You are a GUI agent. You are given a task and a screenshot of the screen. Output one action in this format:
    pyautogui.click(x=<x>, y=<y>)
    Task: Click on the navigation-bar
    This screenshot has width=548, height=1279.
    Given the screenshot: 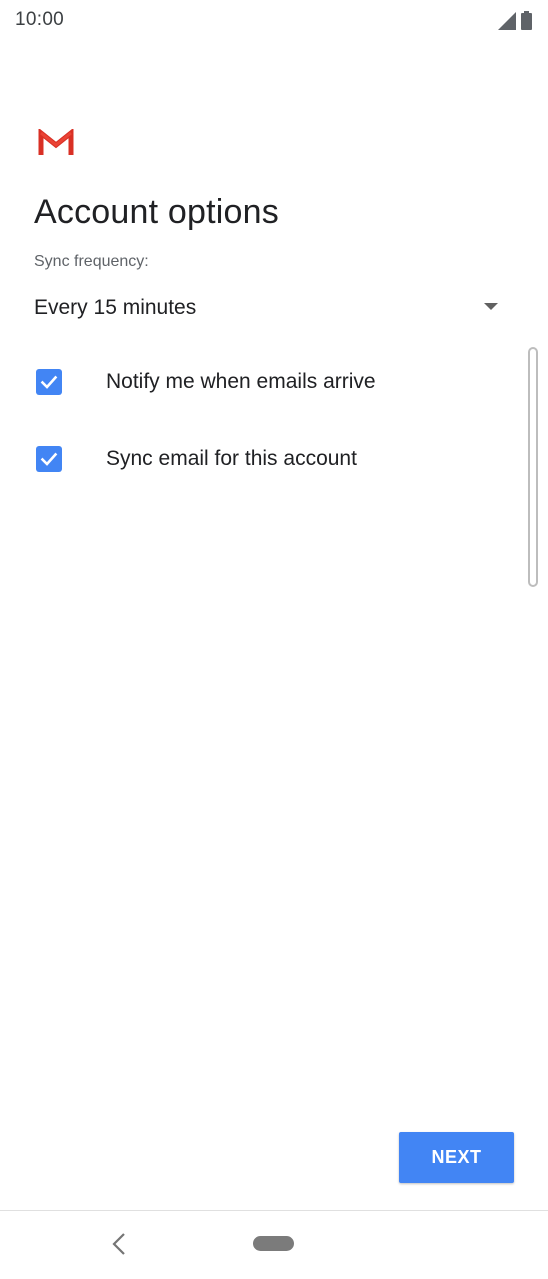 What is the action you would take?
    pyautogui.click(x=274, y=1244)
    